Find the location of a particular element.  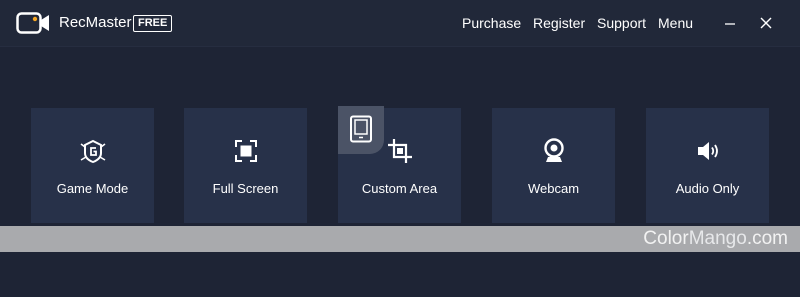

tablet-icon is located at coordinates (361, 129).